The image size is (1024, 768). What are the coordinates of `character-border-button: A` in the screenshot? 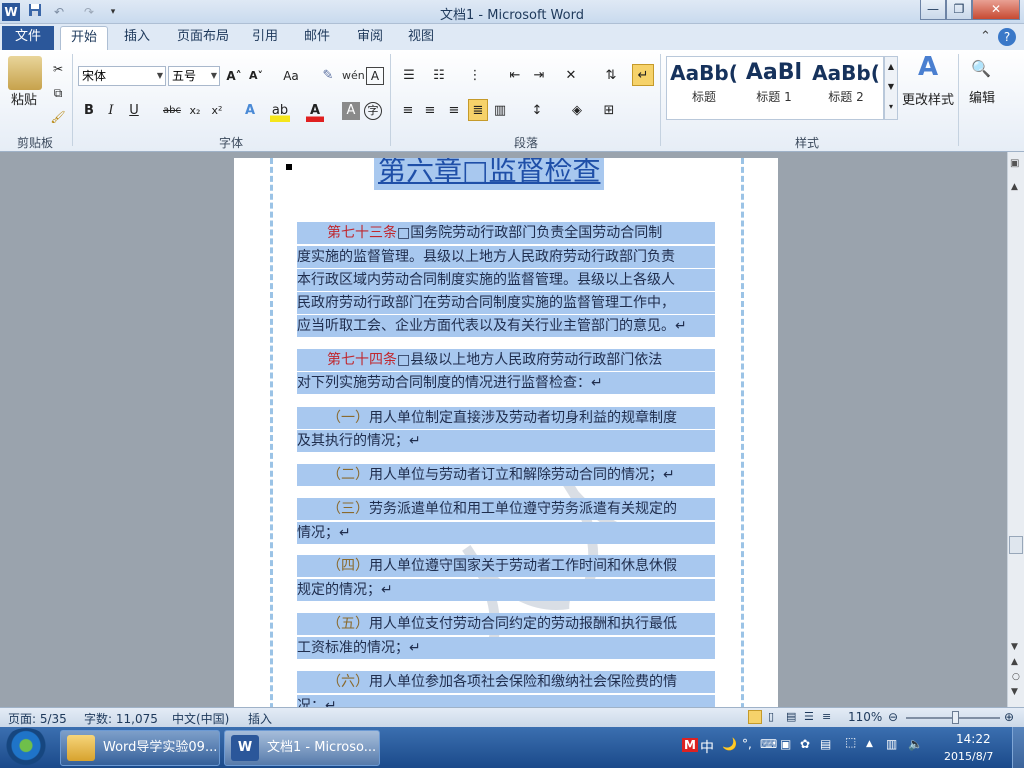 It's located at (375, 76).